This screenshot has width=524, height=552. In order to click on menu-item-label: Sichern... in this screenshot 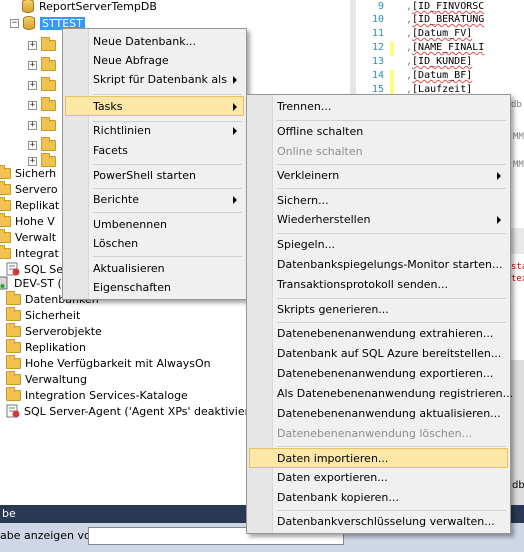, I will do `click(303, 200)`.